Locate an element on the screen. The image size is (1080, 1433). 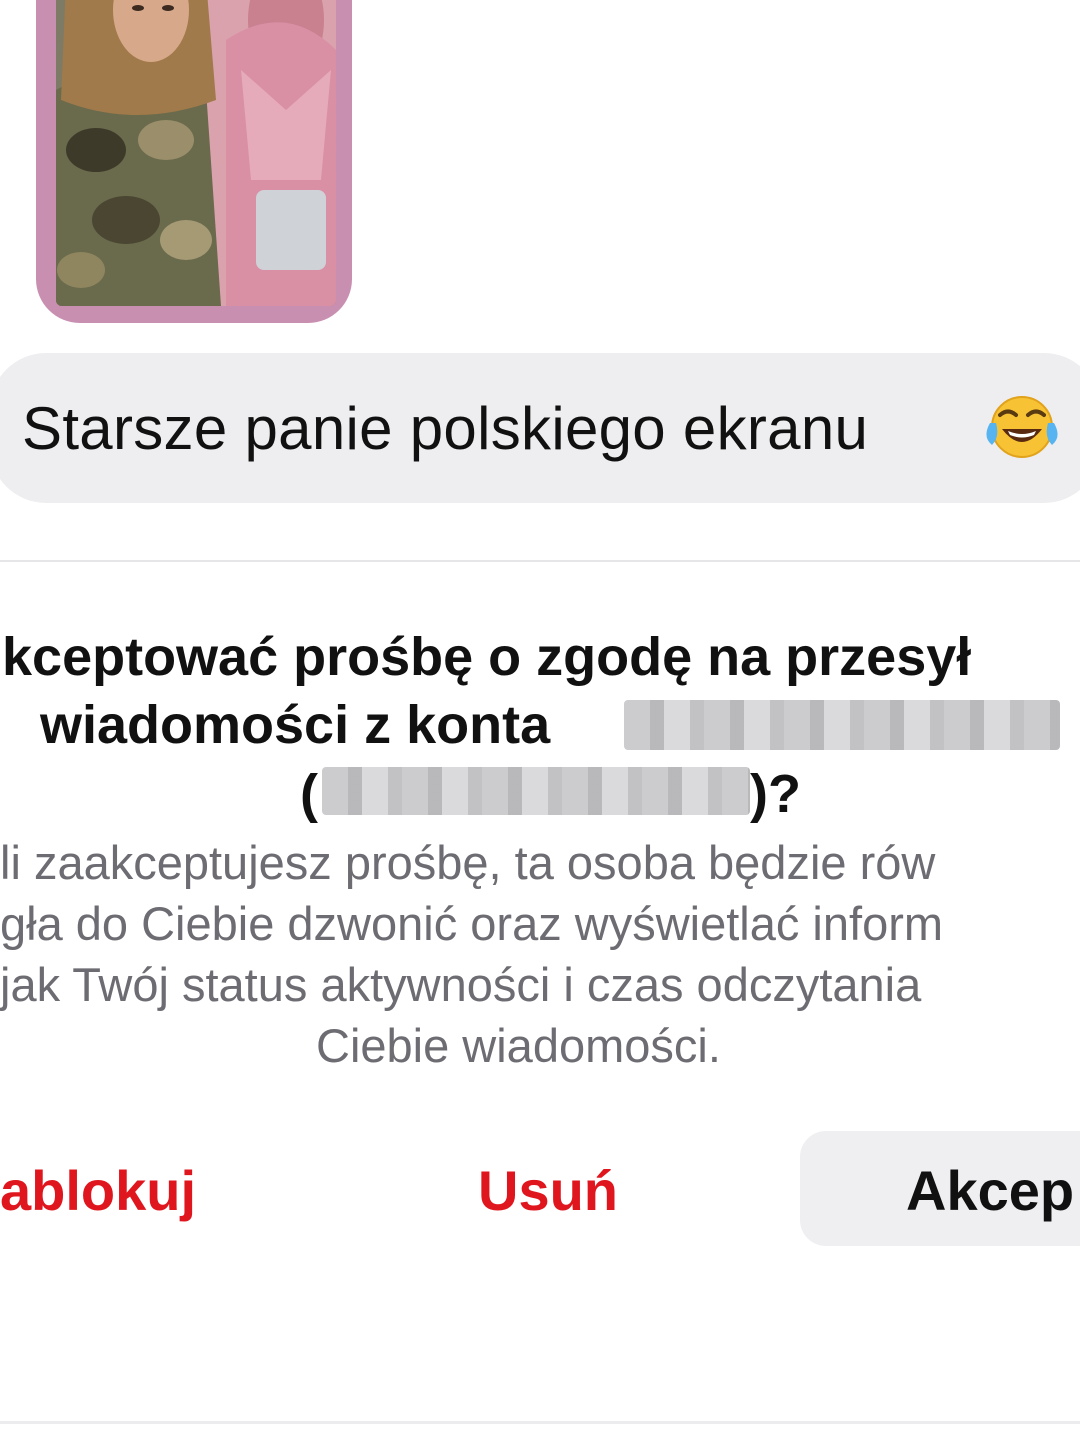
shared-story-thumbnail is located at coordinates (194, 161).